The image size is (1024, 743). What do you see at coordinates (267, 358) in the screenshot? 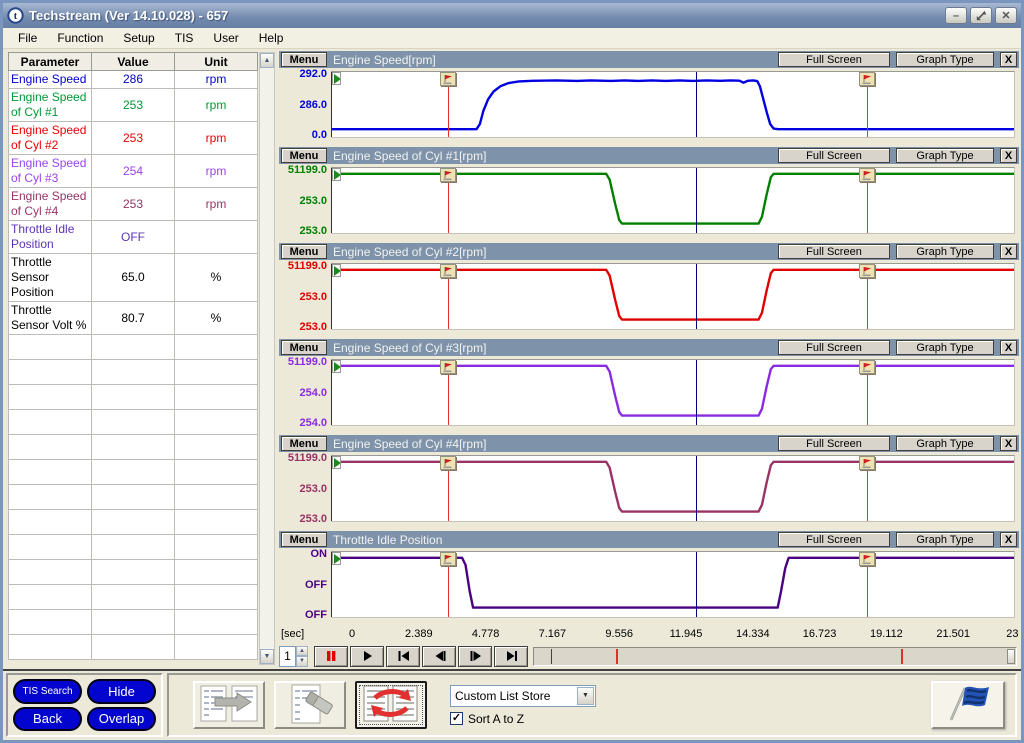
I see `table-scrollbar: ▲ ▼` at bounding box center [267, 358].